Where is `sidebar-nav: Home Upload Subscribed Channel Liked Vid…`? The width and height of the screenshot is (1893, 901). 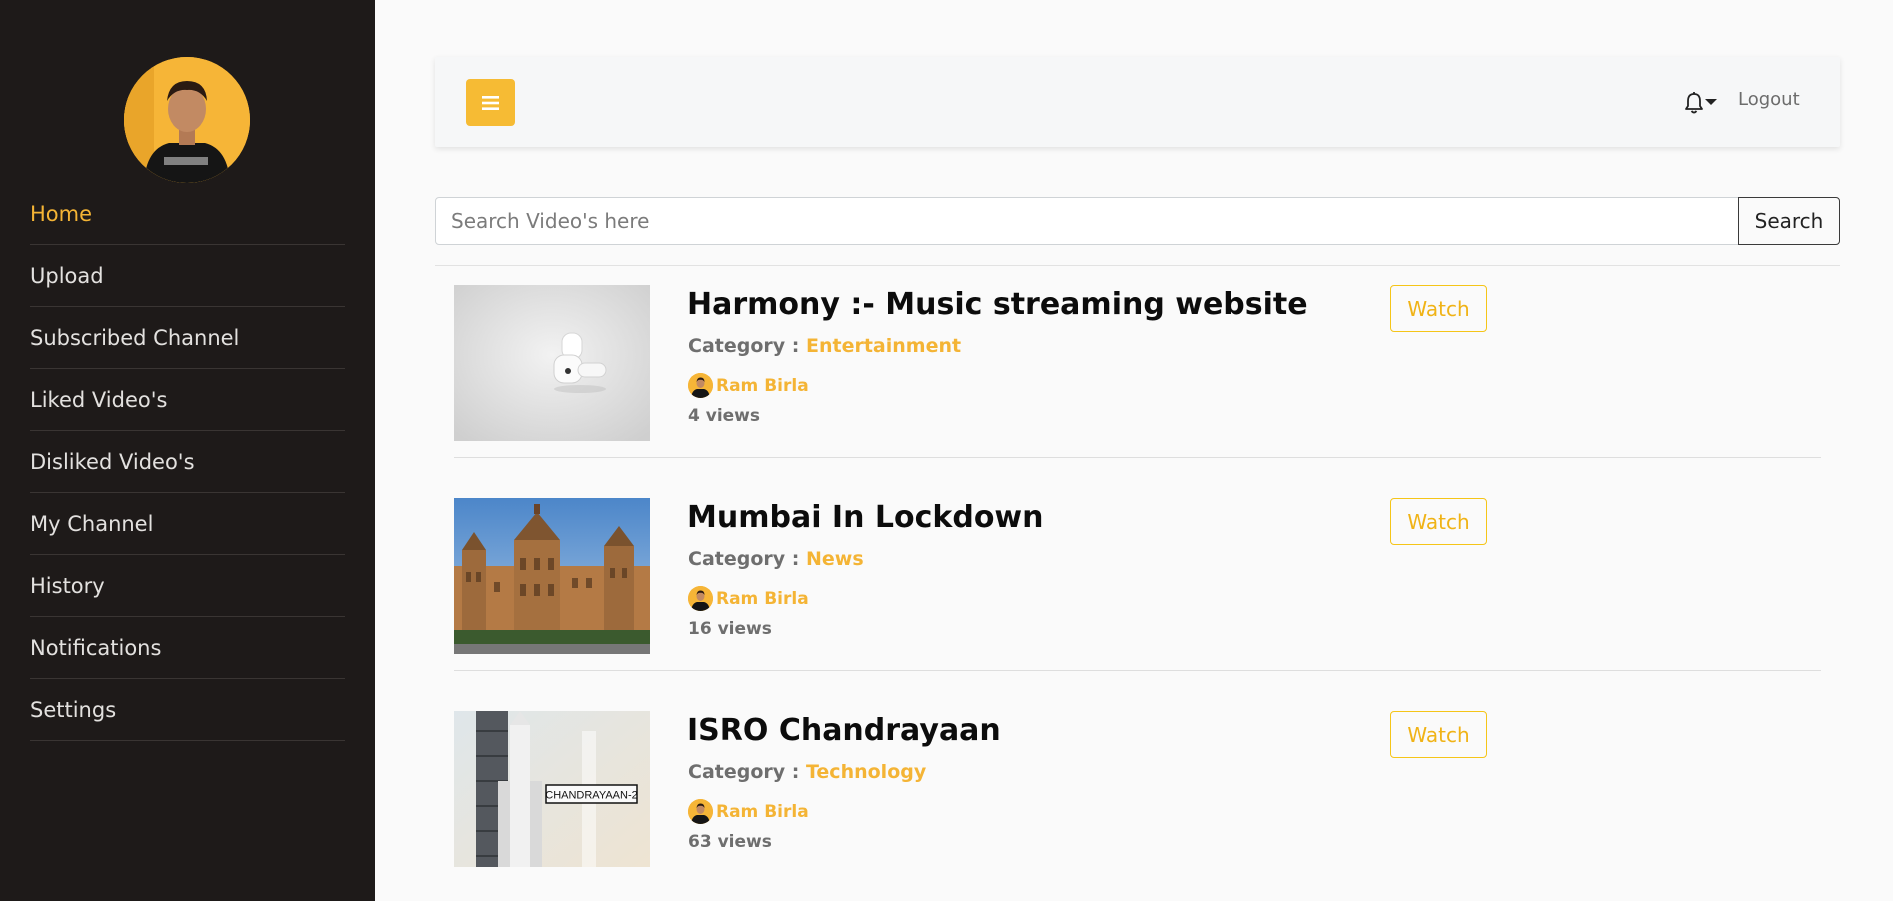
sidebar-nav: Home Upload Subscribed Channel Liked Vid… is located at coordinates (187, 462).